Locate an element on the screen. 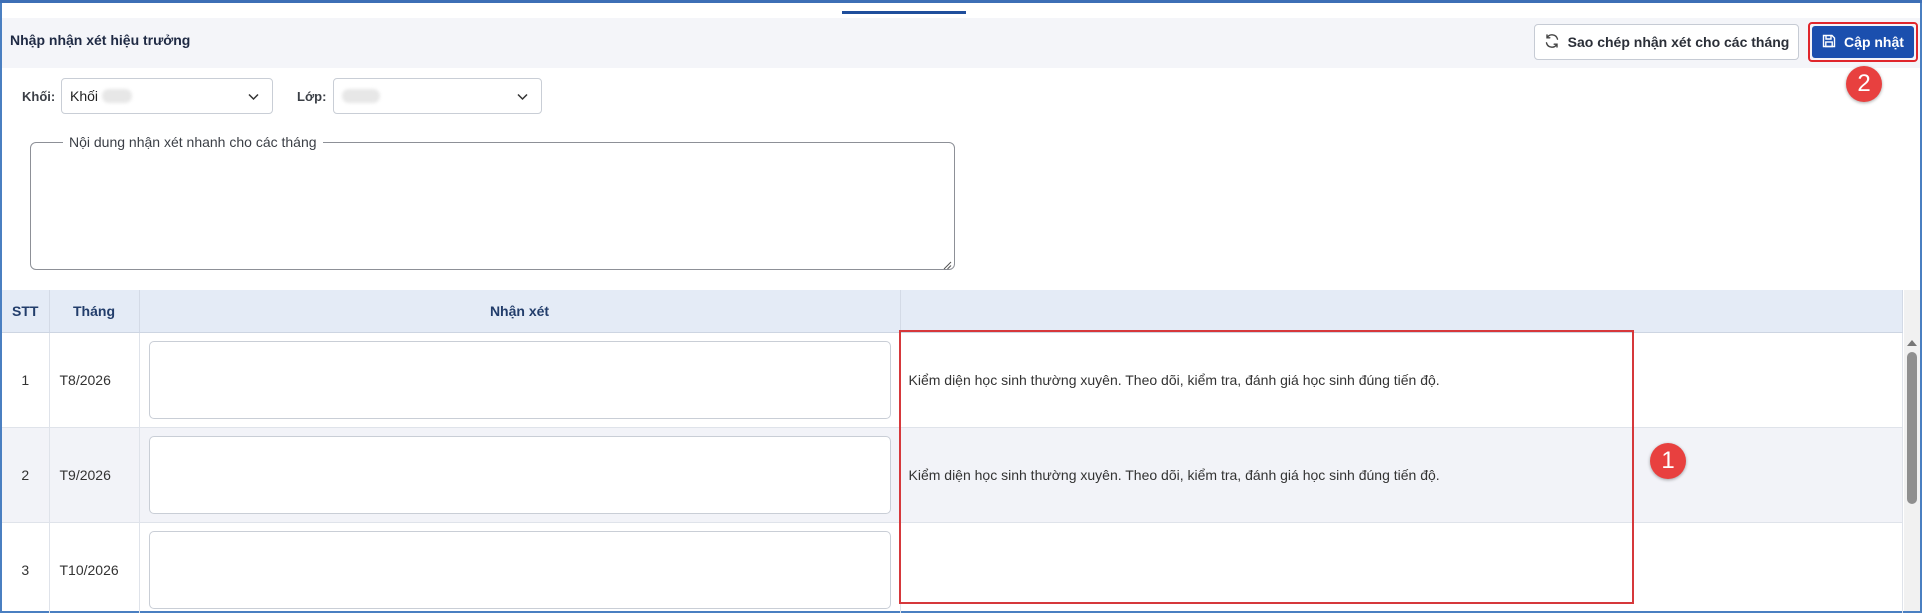 The height and width of the screenshot is (613, 1922). top-strip is located at coordinates (961, 1).